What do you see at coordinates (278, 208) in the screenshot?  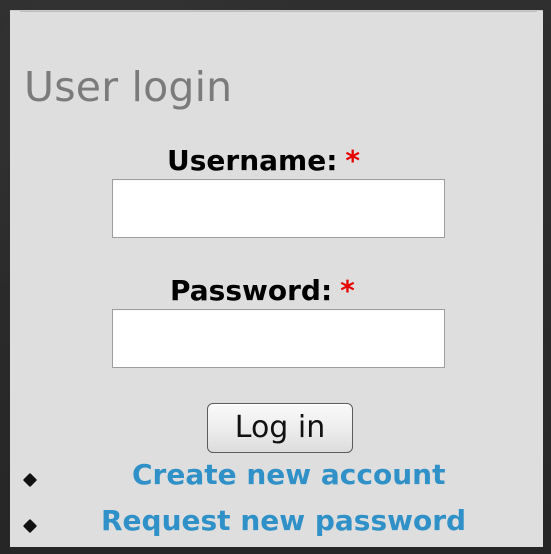 I see `username-input` at bounding box center [278, 208].